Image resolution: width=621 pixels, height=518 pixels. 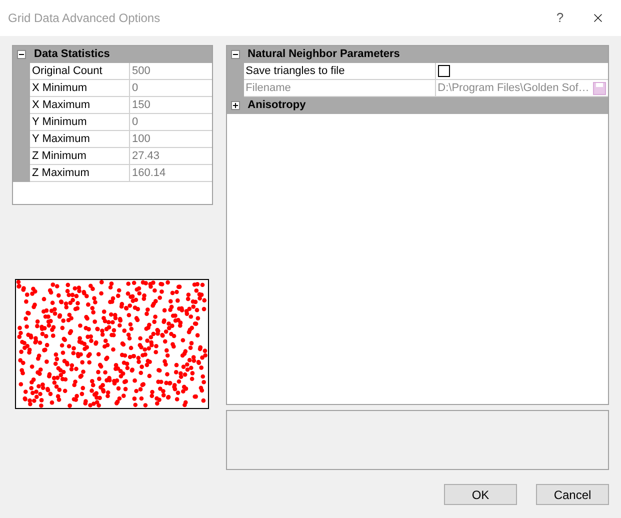 I want to click on expand-icon, so click(x=235, y=105).